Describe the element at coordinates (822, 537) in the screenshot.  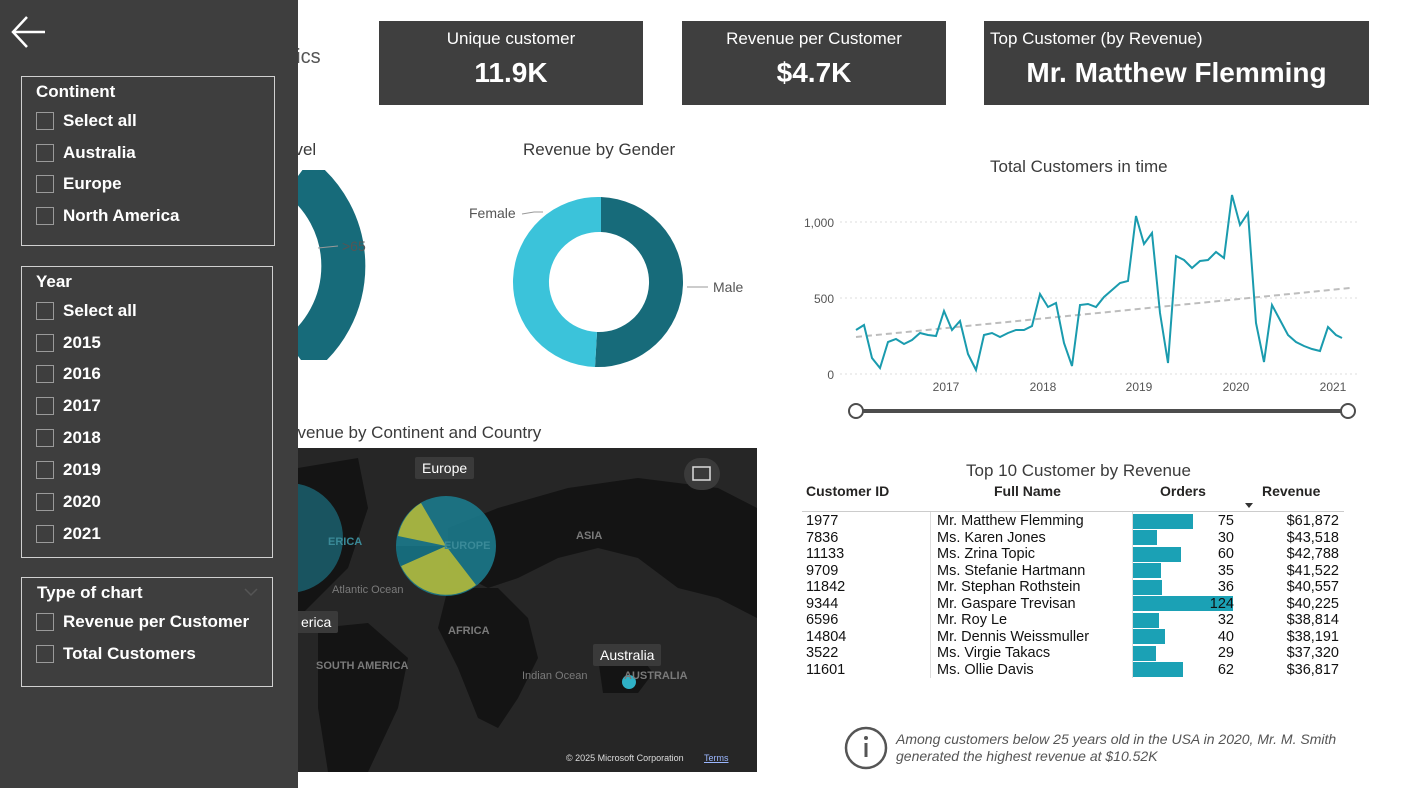
I see `cell-customer-id: 7836` at that location.